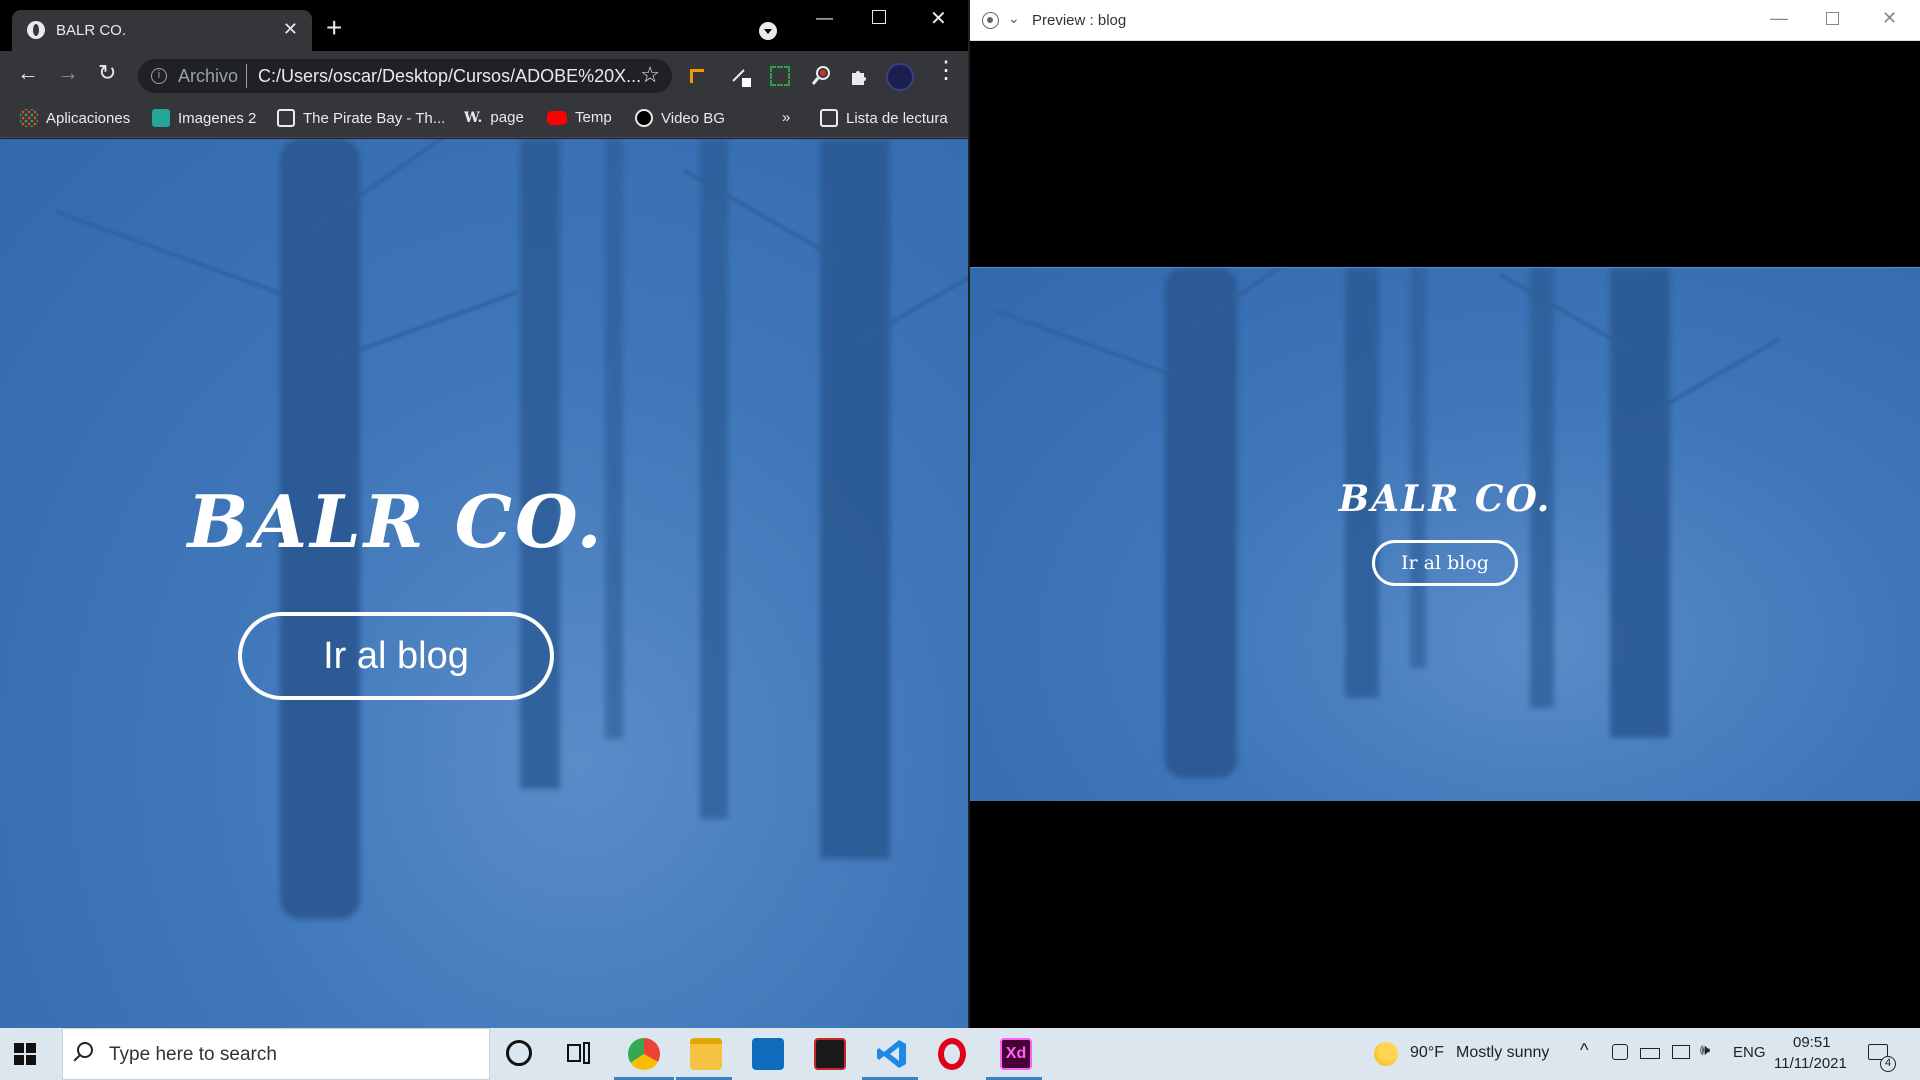 This screenshot has height=1080, width=1920. I want to click on chrome-taskbar-icon, so click(644, 1054).